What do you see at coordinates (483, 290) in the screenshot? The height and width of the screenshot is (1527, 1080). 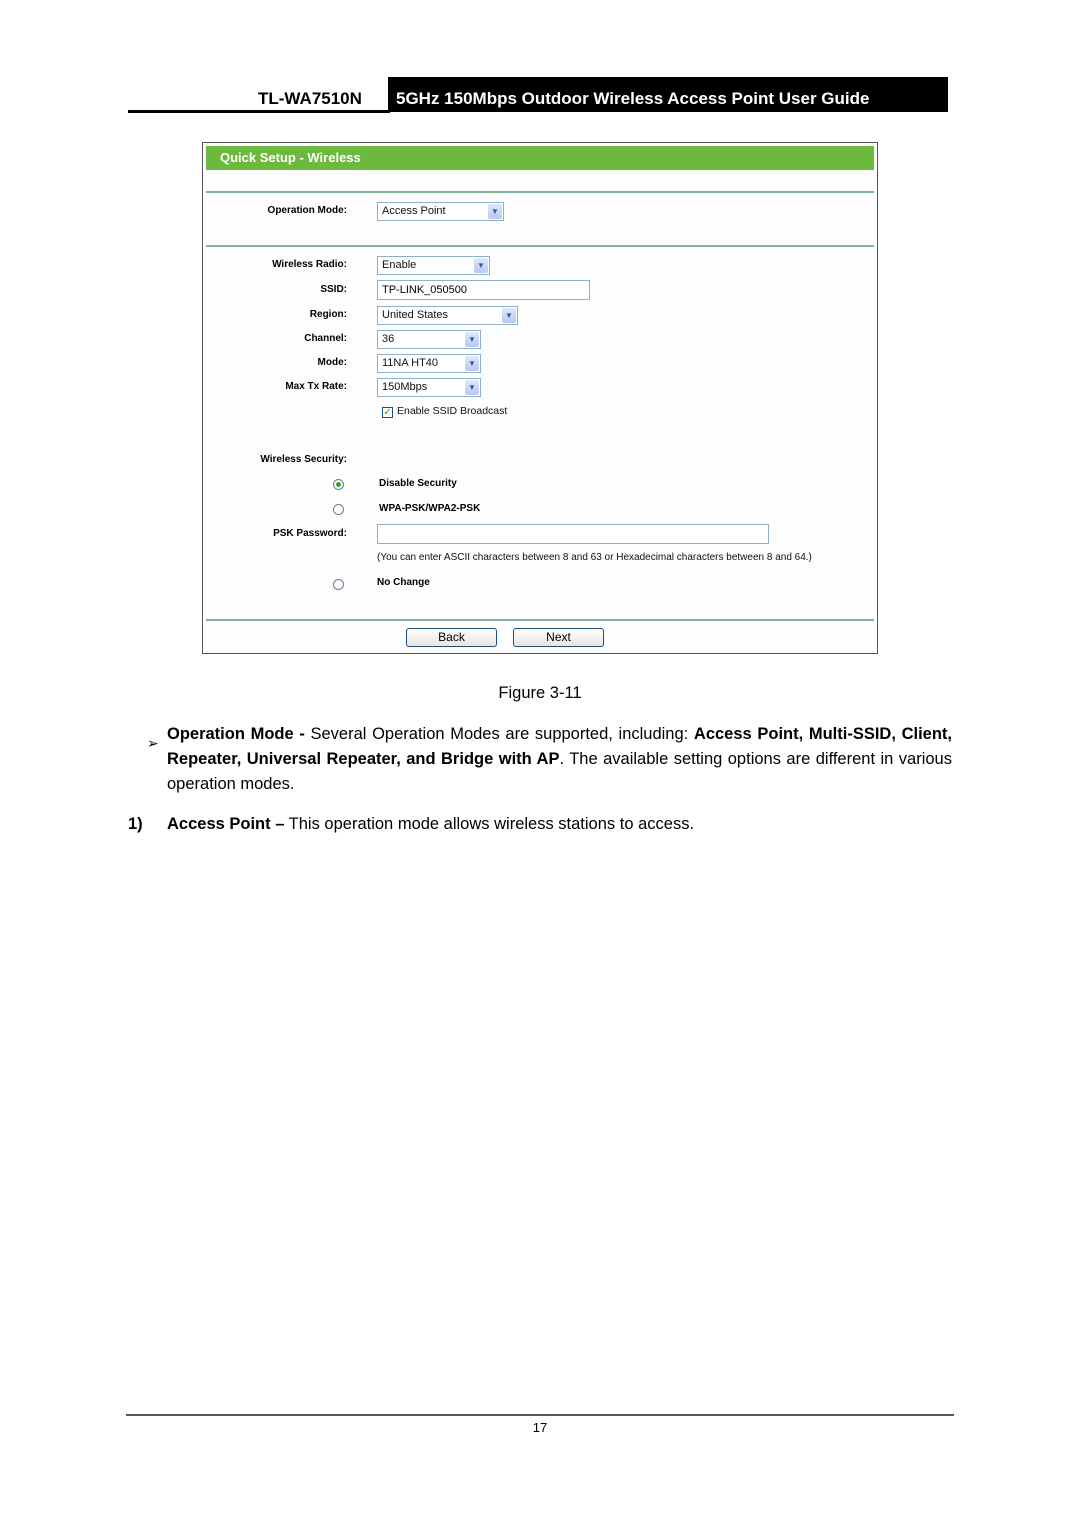 I see `ssid-input: TP-LINK_050500` at bounding box center [483, 290].